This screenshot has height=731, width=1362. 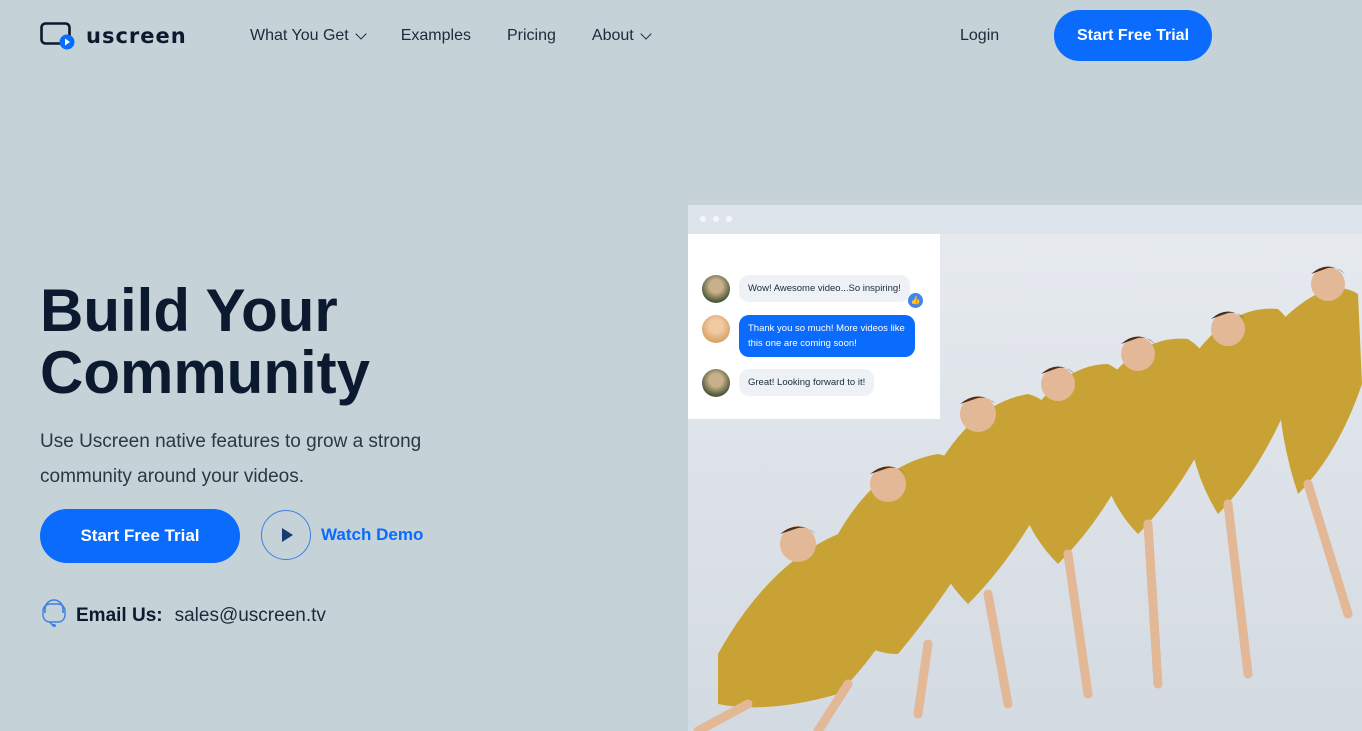 What do you see at coordinates (140, 536) in the screenshot?
I see `hero-start-free-trial-button: Start Free Trial` at bounding box center [140, 536].